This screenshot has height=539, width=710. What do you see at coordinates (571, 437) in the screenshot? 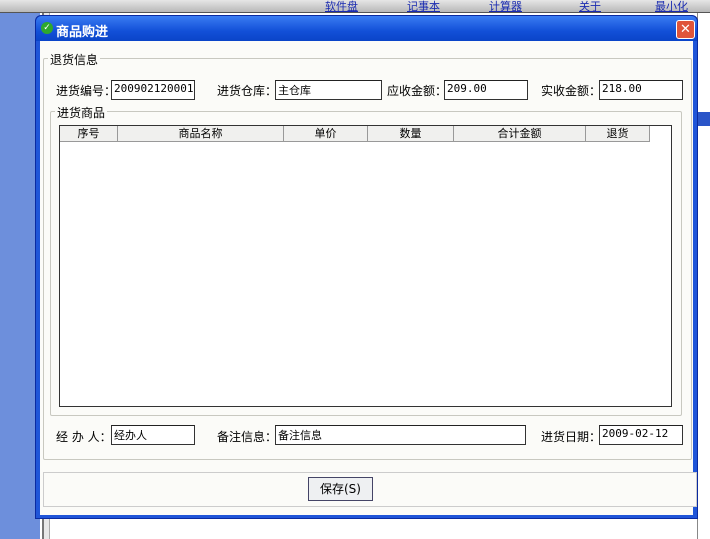
I see `date-label: 进货日期：` at bounding box center [571, 437].